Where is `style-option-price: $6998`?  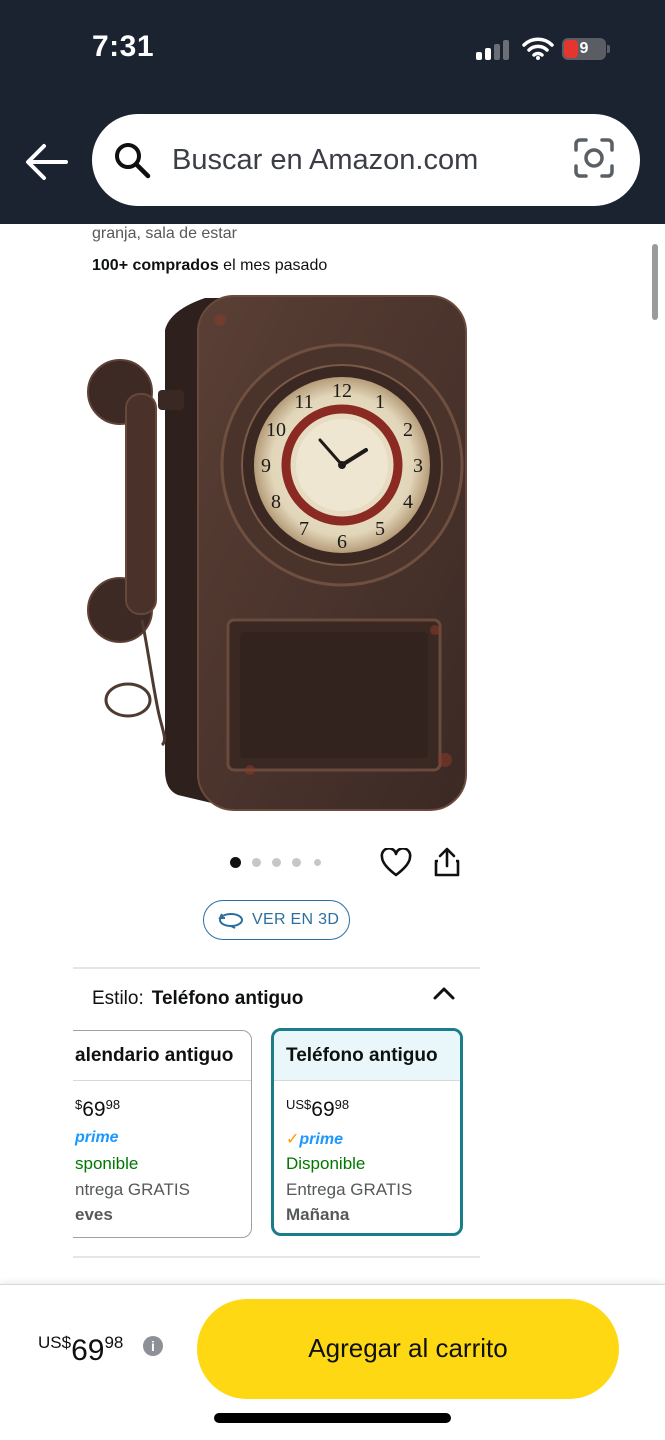 style-option-price: $6998 is located at coordinates (97, 1109).